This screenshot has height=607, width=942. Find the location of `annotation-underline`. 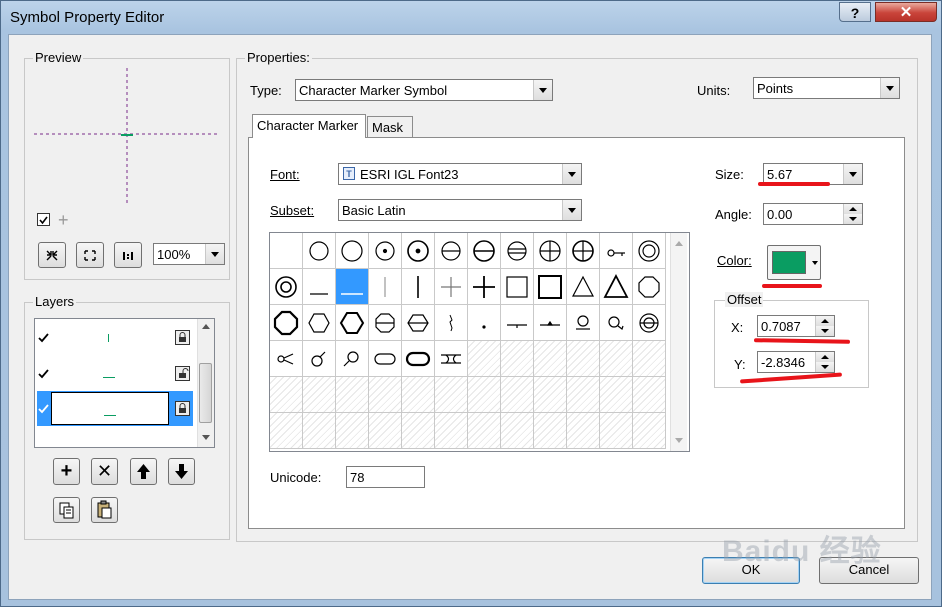

annotation-underline is located at coordinates (794, 184).